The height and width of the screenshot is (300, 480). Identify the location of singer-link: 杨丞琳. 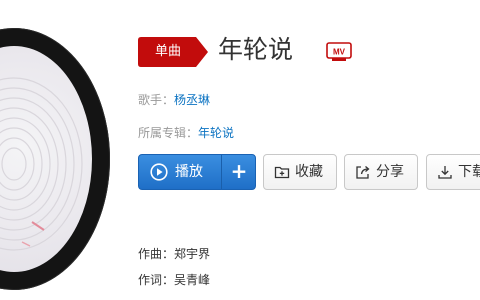
(192, 100).